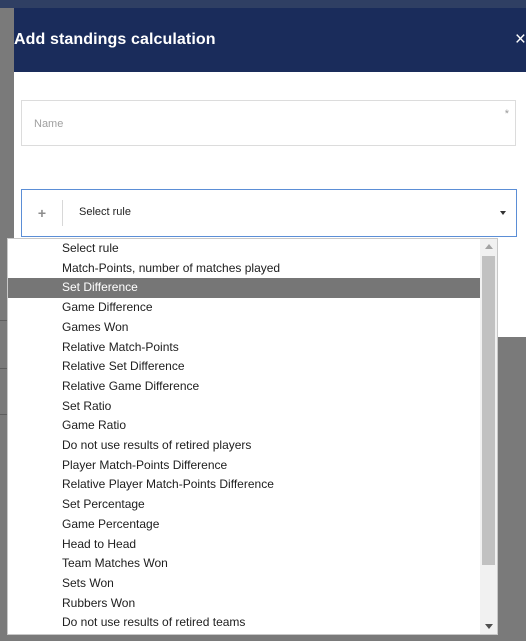  I want to click on dropdown-option: Select rule, so click(244, 249).